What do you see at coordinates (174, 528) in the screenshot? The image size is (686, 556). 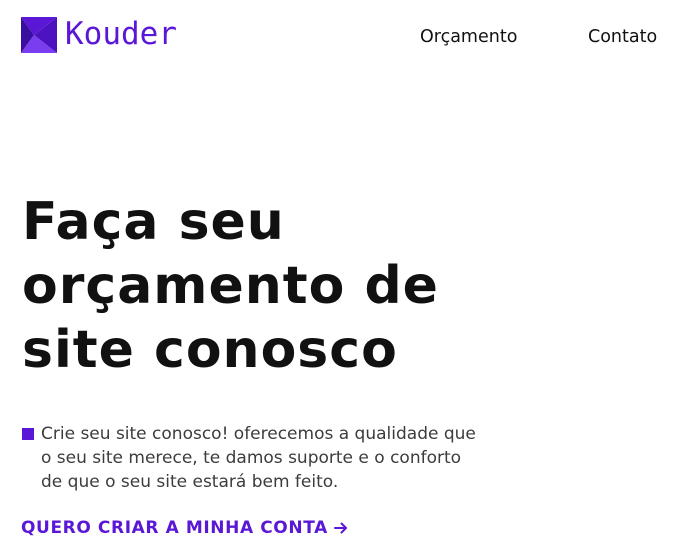 I see `create-account-label: QUERO CRIAR A MINHA CONTA` at bounding box center [174, 528].